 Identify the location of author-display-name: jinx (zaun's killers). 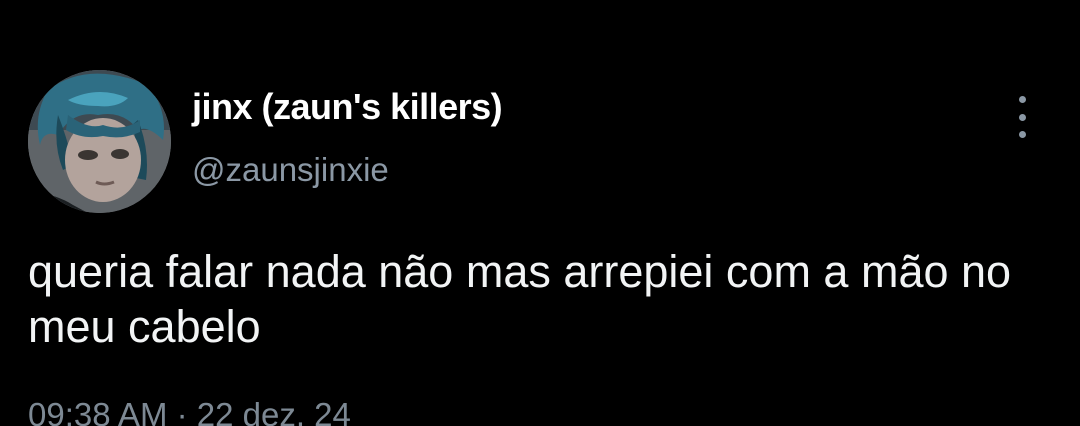
(347, 107).